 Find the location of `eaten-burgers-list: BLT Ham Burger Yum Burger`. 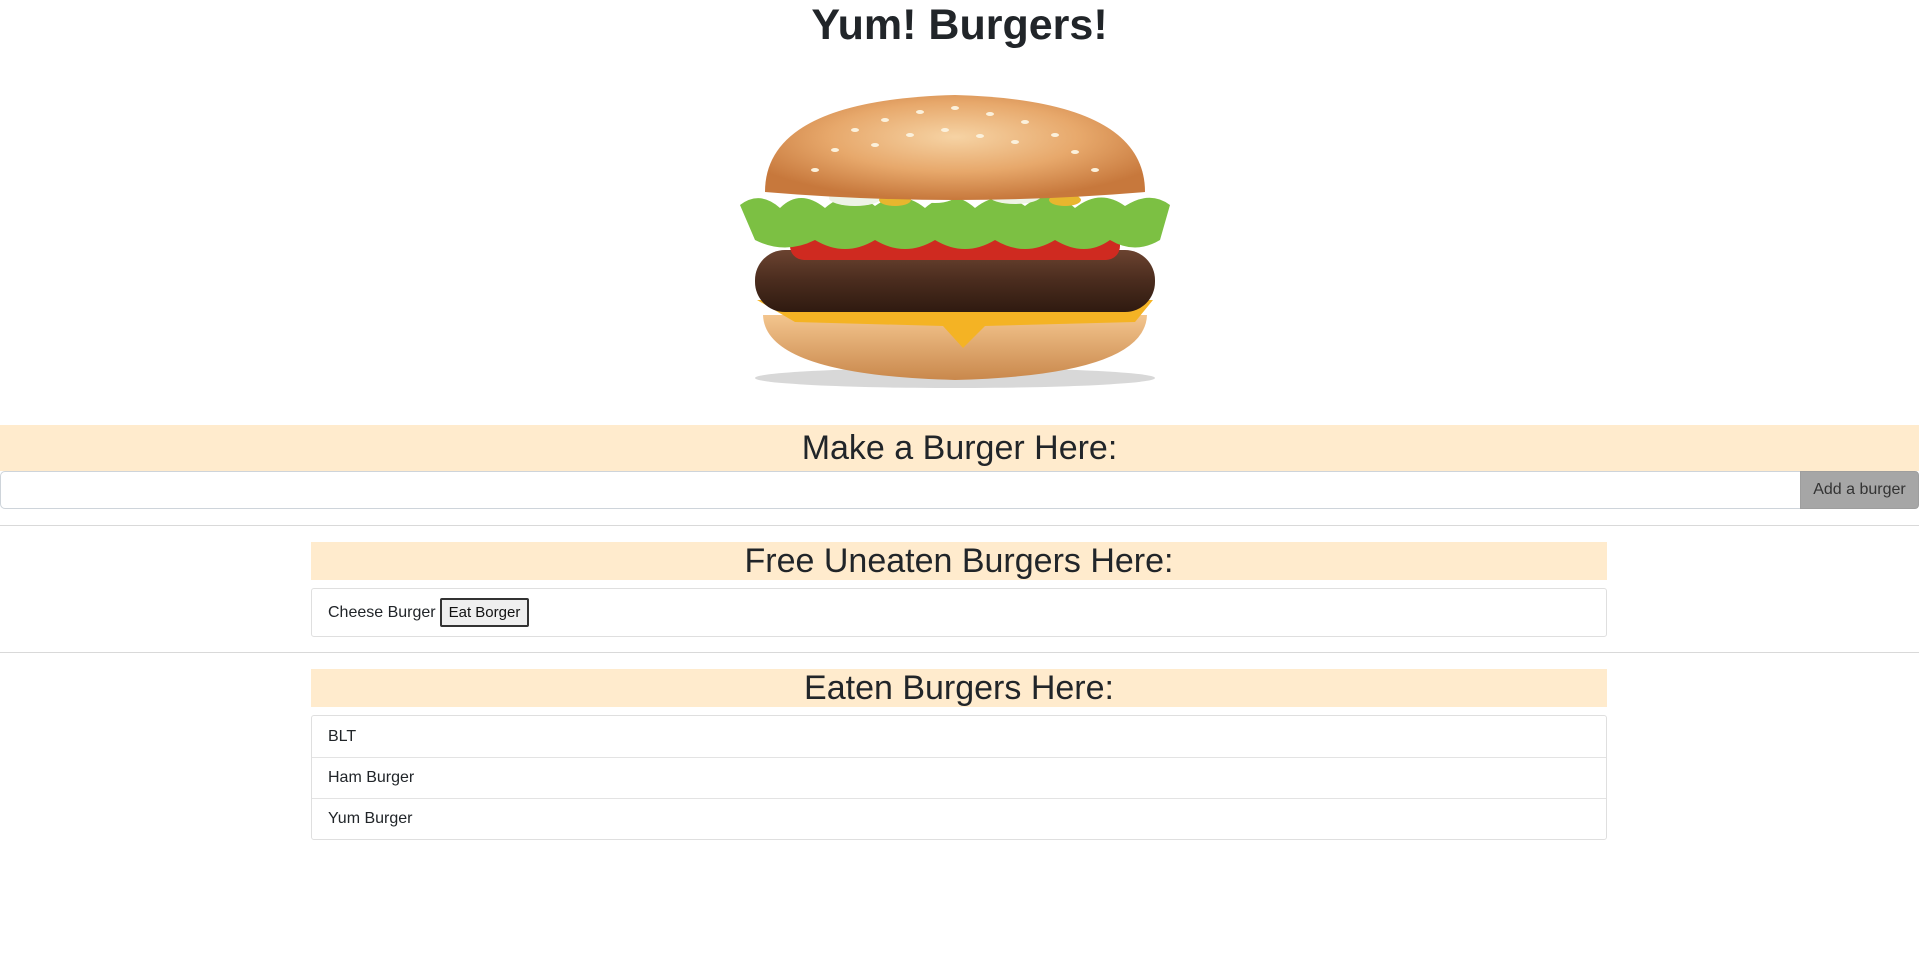

eaten-burgers-list: BLT Ham Burger Yum Burger is located at coordinates (959, 777).